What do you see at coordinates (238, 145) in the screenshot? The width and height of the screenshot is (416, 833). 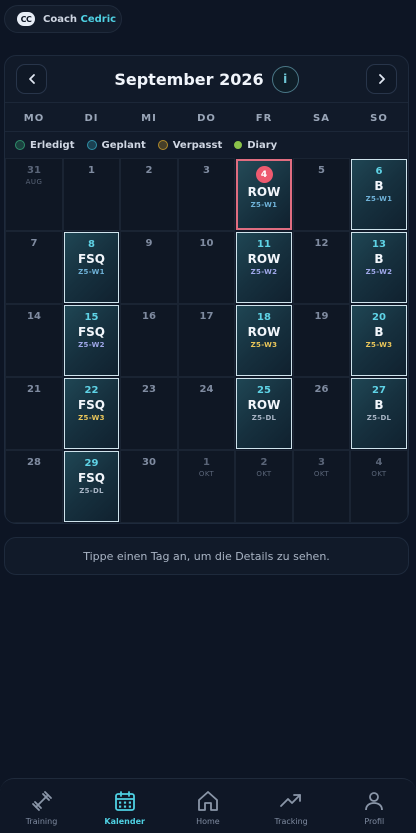 I see `legend-dot-icon` at bounding box center [238, 145].